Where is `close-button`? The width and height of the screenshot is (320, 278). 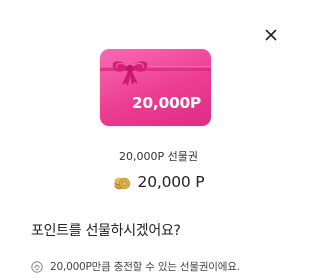
close-button is located at coordinates (271, 35).